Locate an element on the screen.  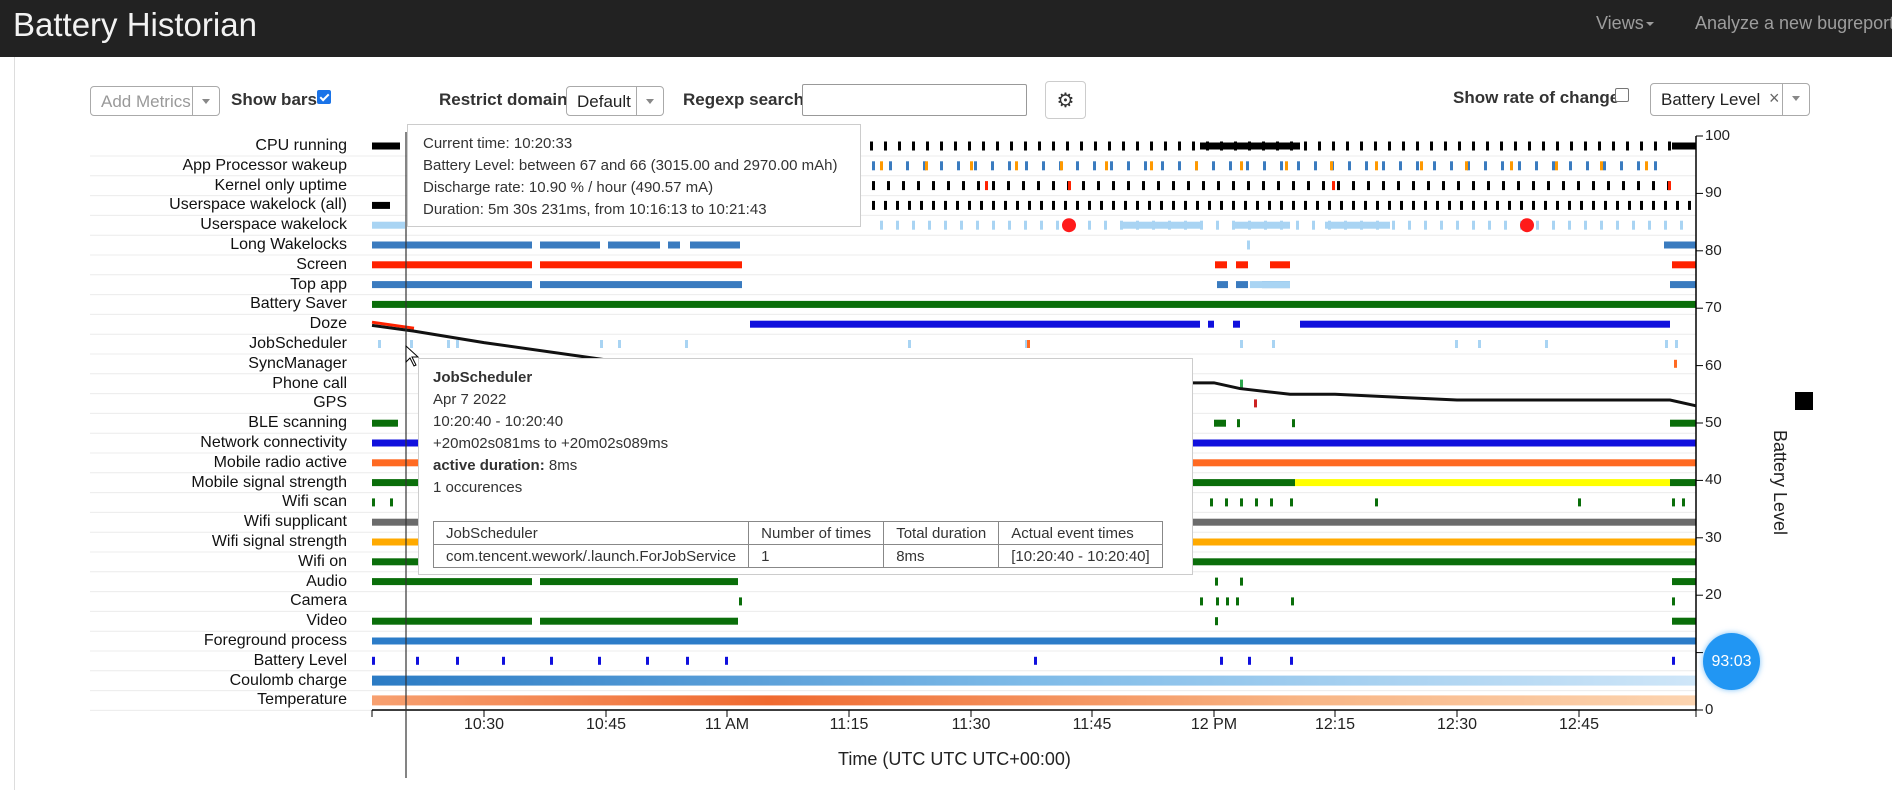
caret-down-icon is located at coordinates (1649, 24).